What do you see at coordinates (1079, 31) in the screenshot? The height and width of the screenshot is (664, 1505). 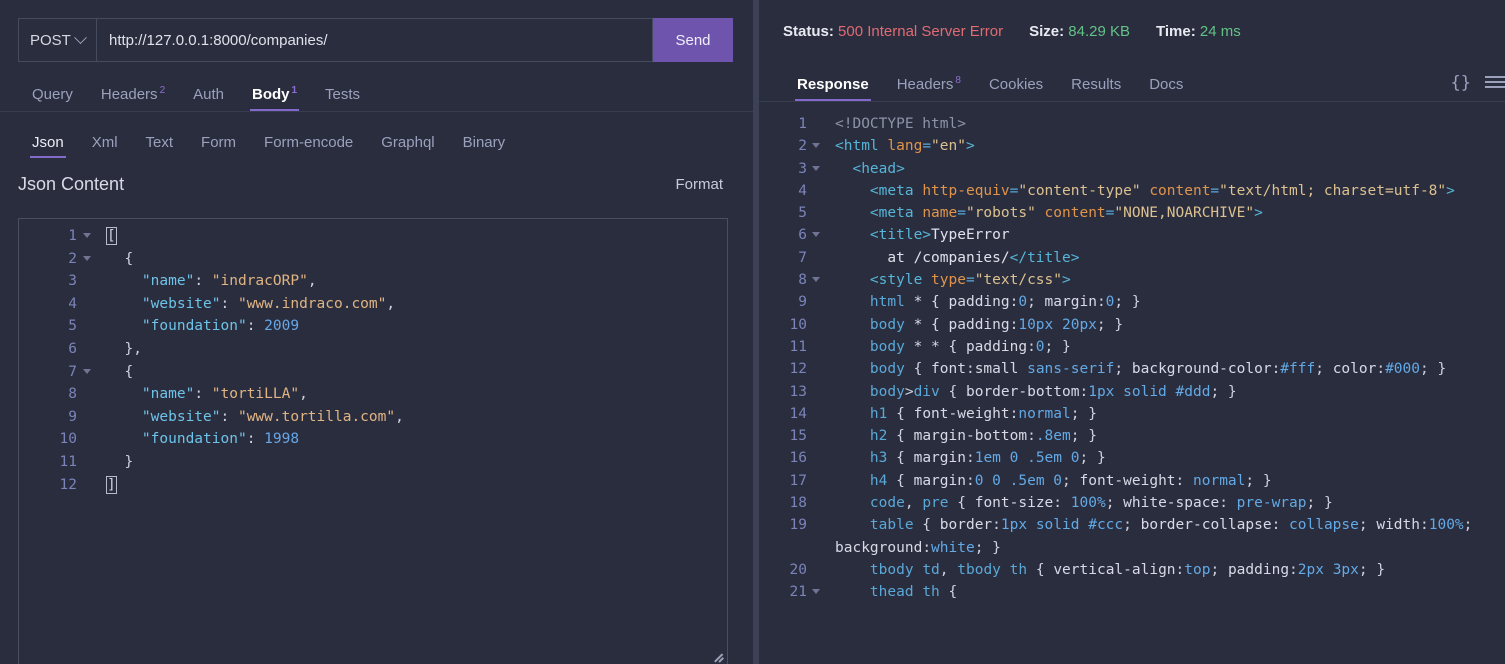 I see `size-indicator: Size: 84.29 KB` at bounding box center [1079, 31].